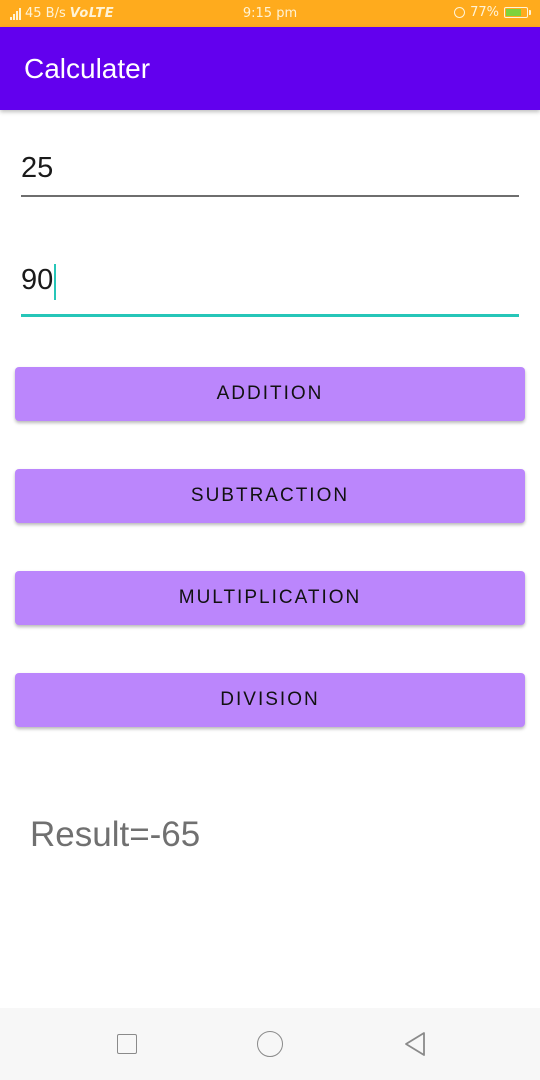  What do you see at coordinates (415, 1044) in the screenshot?
I see `back-icon` at bounding box center [415, 1044].